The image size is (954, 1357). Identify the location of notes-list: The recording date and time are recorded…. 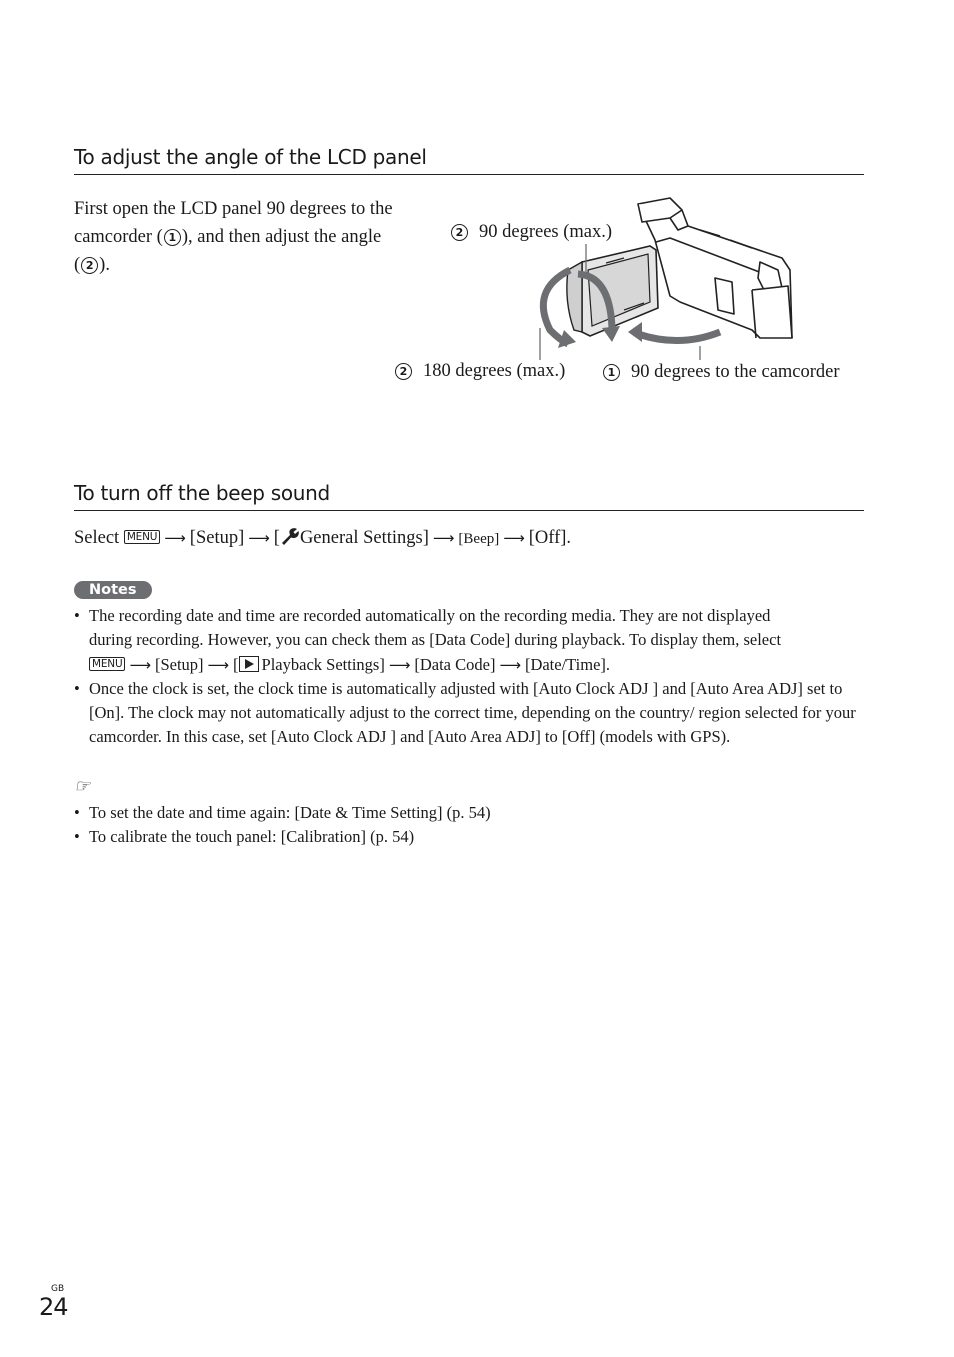
(469, 677).